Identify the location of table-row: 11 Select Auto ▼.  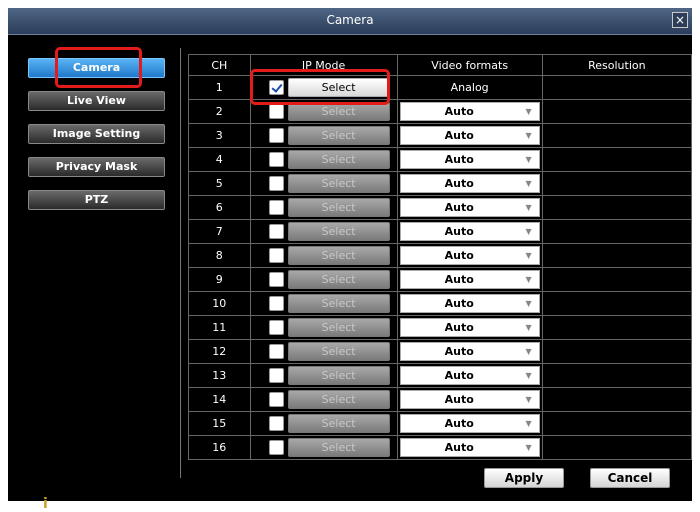
(440, 327).